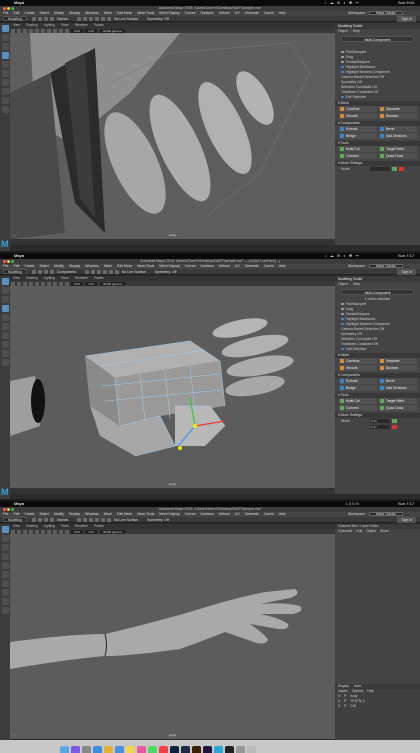  What do you see at coordinates (393, 109) in the screenshot?
I see `separate-button: Separate` at bounding box center [393, 109].